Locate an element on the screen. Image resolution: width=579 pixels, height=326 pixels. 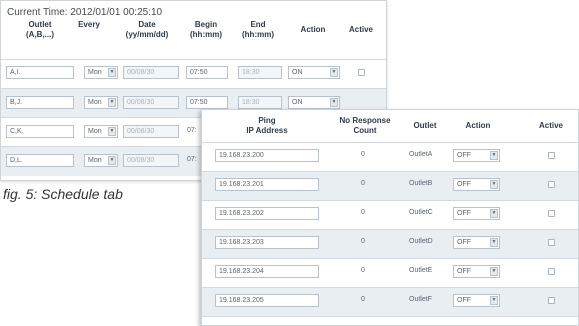
ip-address-field: 19.168.23.202 is located at coordinates (267, 213).